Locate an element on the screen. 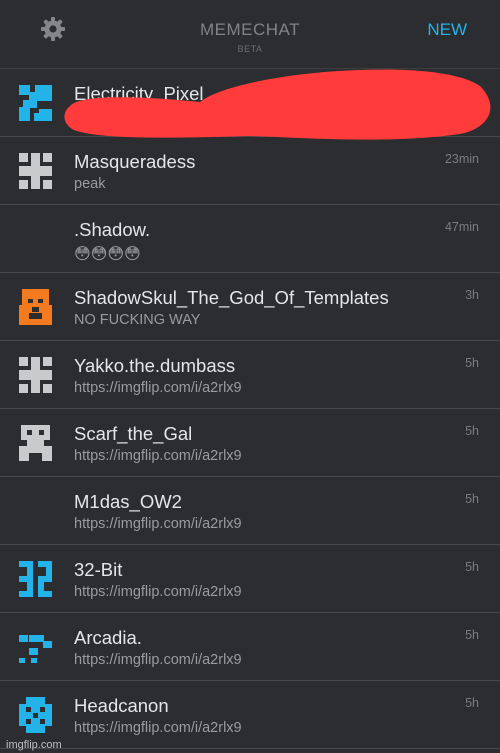 The height and width of the screenshot is (753, 500). chat-time: 47min is located at coordinates (461, 227).